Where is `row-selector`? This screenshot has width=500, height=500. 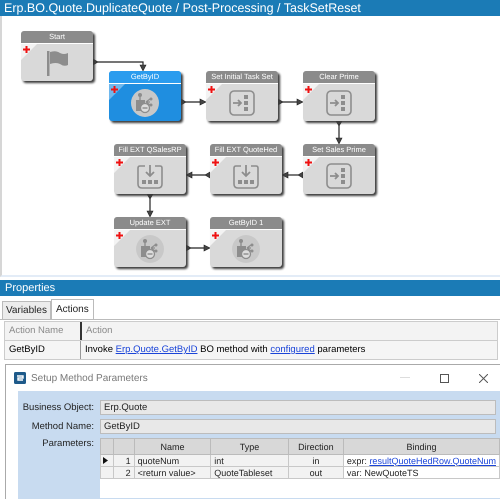 row-selector is located at coordinates (107, 460).